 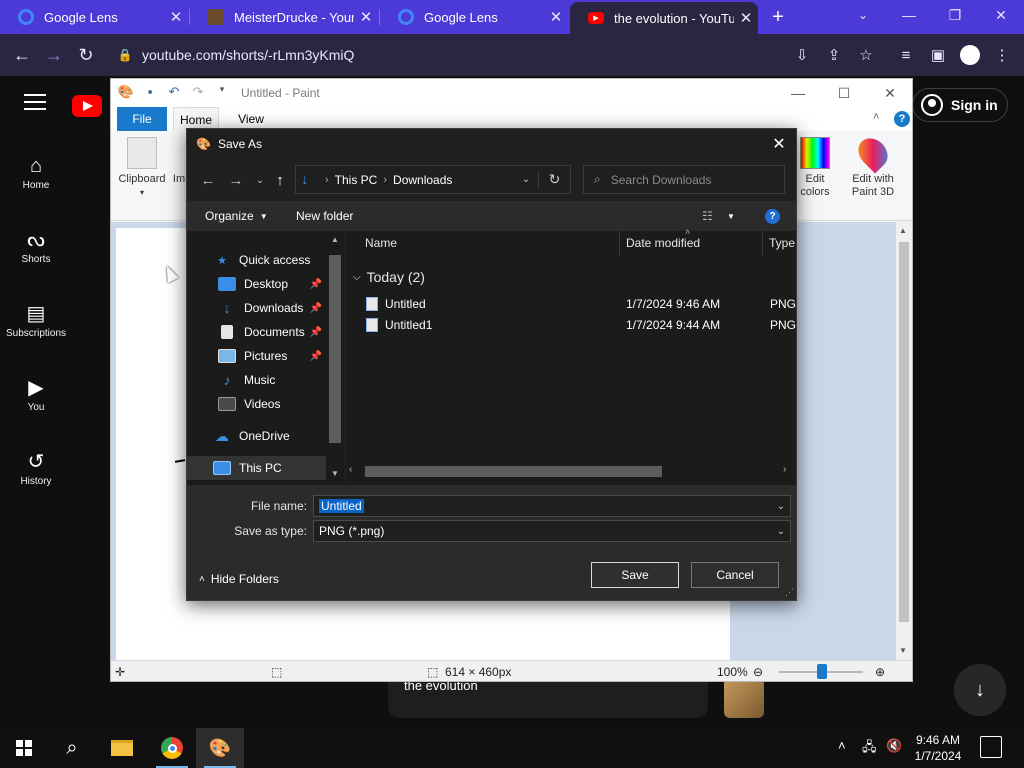 What do you see at coordinates (36, 393) in the screenshot?
I see `nav-you: ▶ You` at bounding box center [36, 393].